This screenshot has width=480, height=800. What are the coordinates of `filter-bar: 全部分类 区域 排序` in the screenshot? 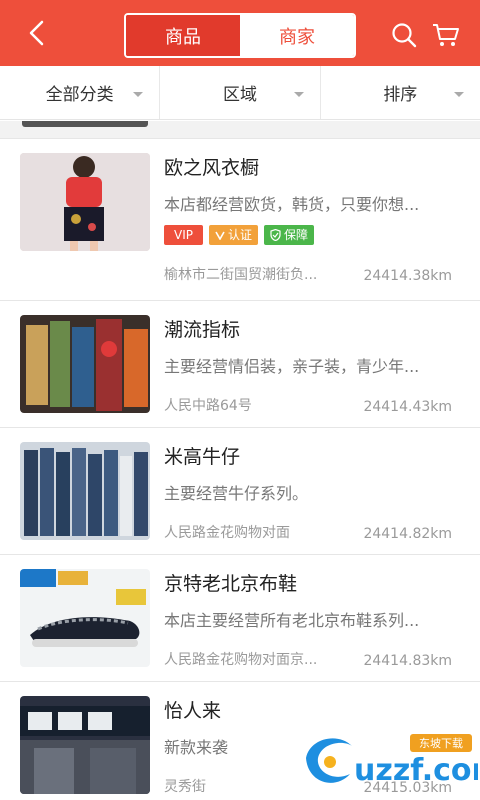 It's located at (240, 93).